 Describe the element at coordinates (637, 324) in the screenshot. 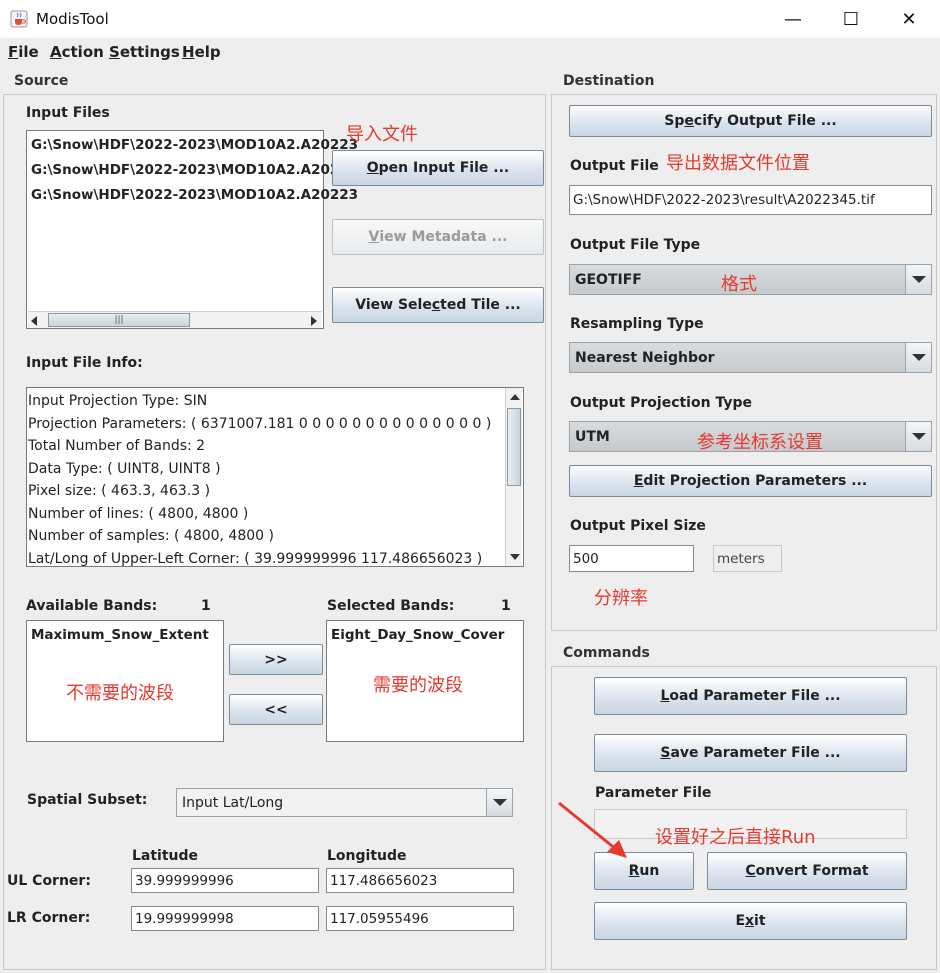

I see `resampling-type-label: Resampling Type` at that location.